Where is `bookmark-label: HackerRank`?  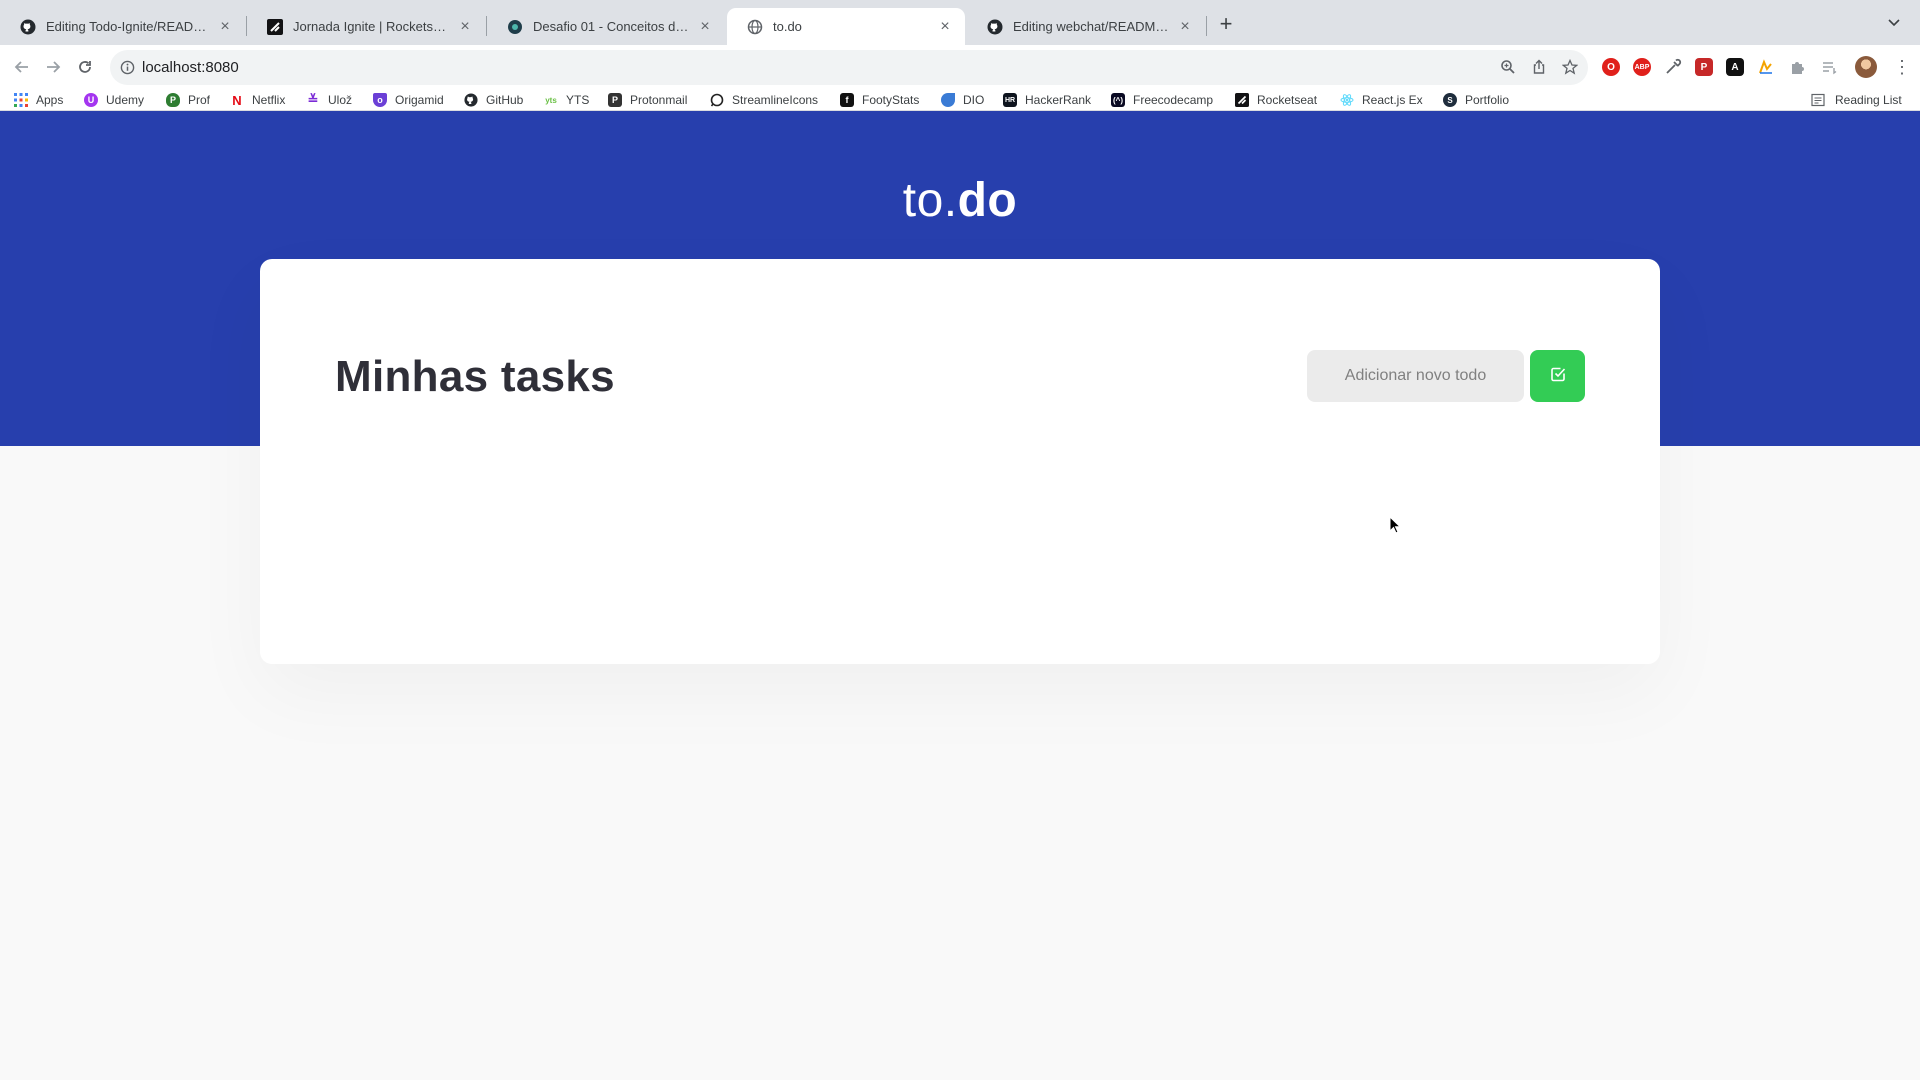 bookmark-label: HackerRank is located at coordinates (1058, 100).